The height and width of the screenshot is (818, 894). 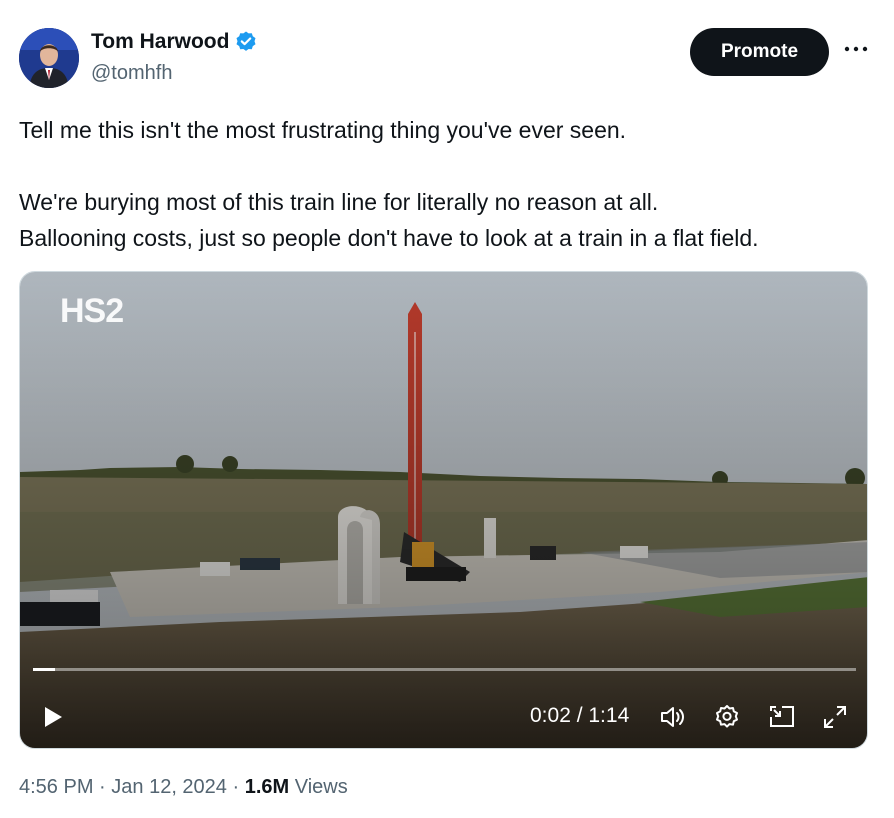 What do you see at coordinates (759, 52) in the screenshot?
I see `promote-button: Promote` at bounding box center [759, 52].